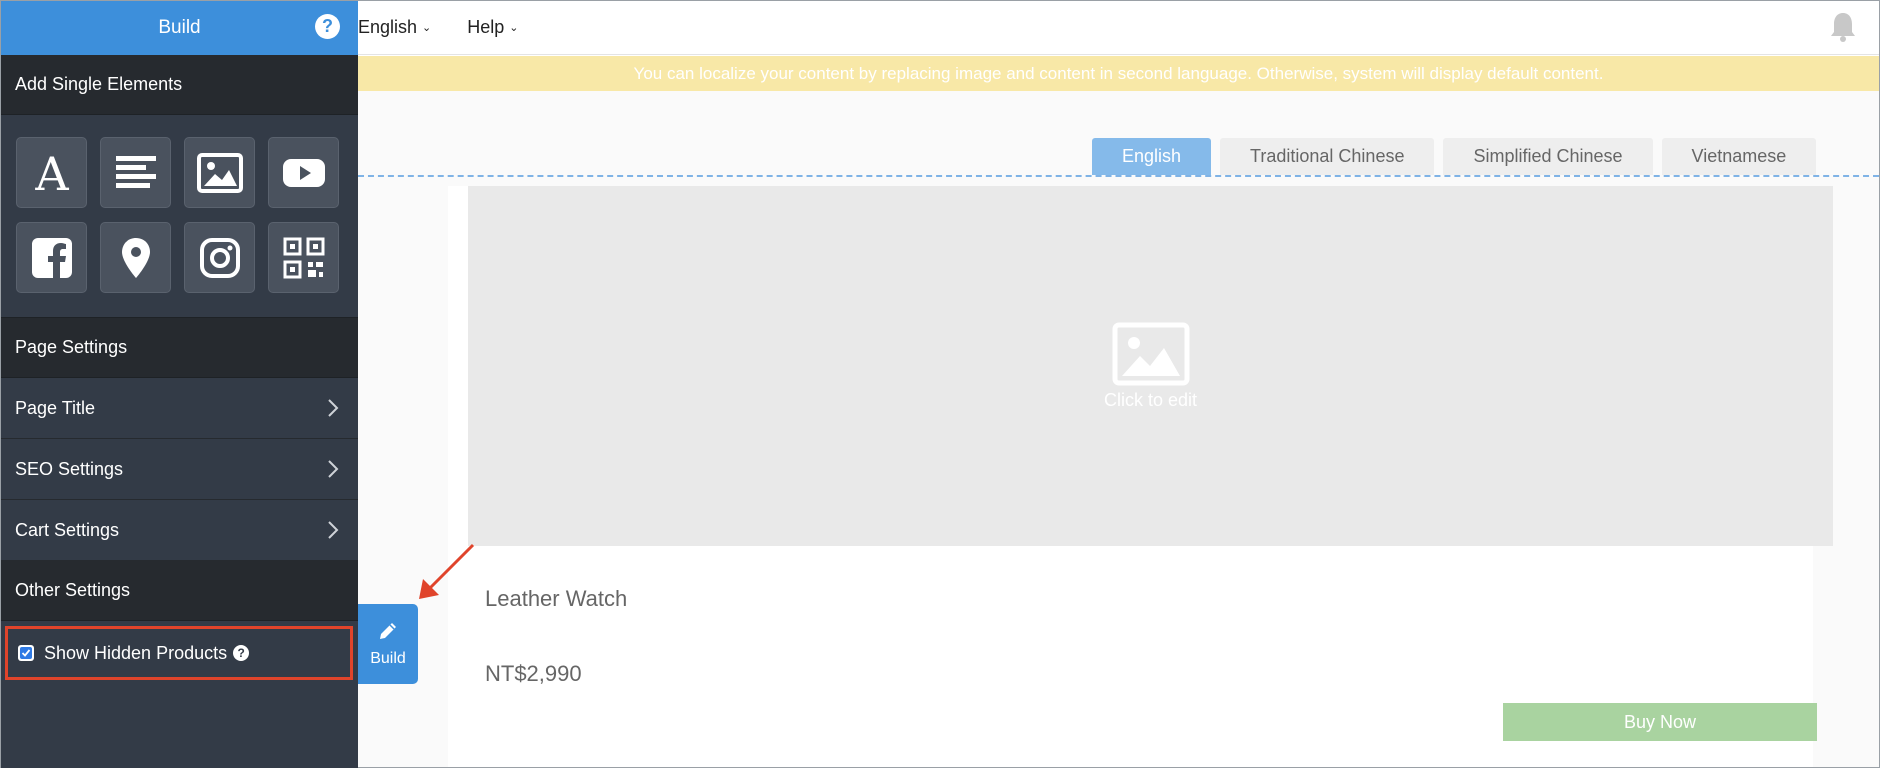 The height and width of the screenshot is (768, 1880). What do you see at coordinates (447, 571) in the screenshot?
I see `annotation-arrow-icon` at bounding box center [447, 571].